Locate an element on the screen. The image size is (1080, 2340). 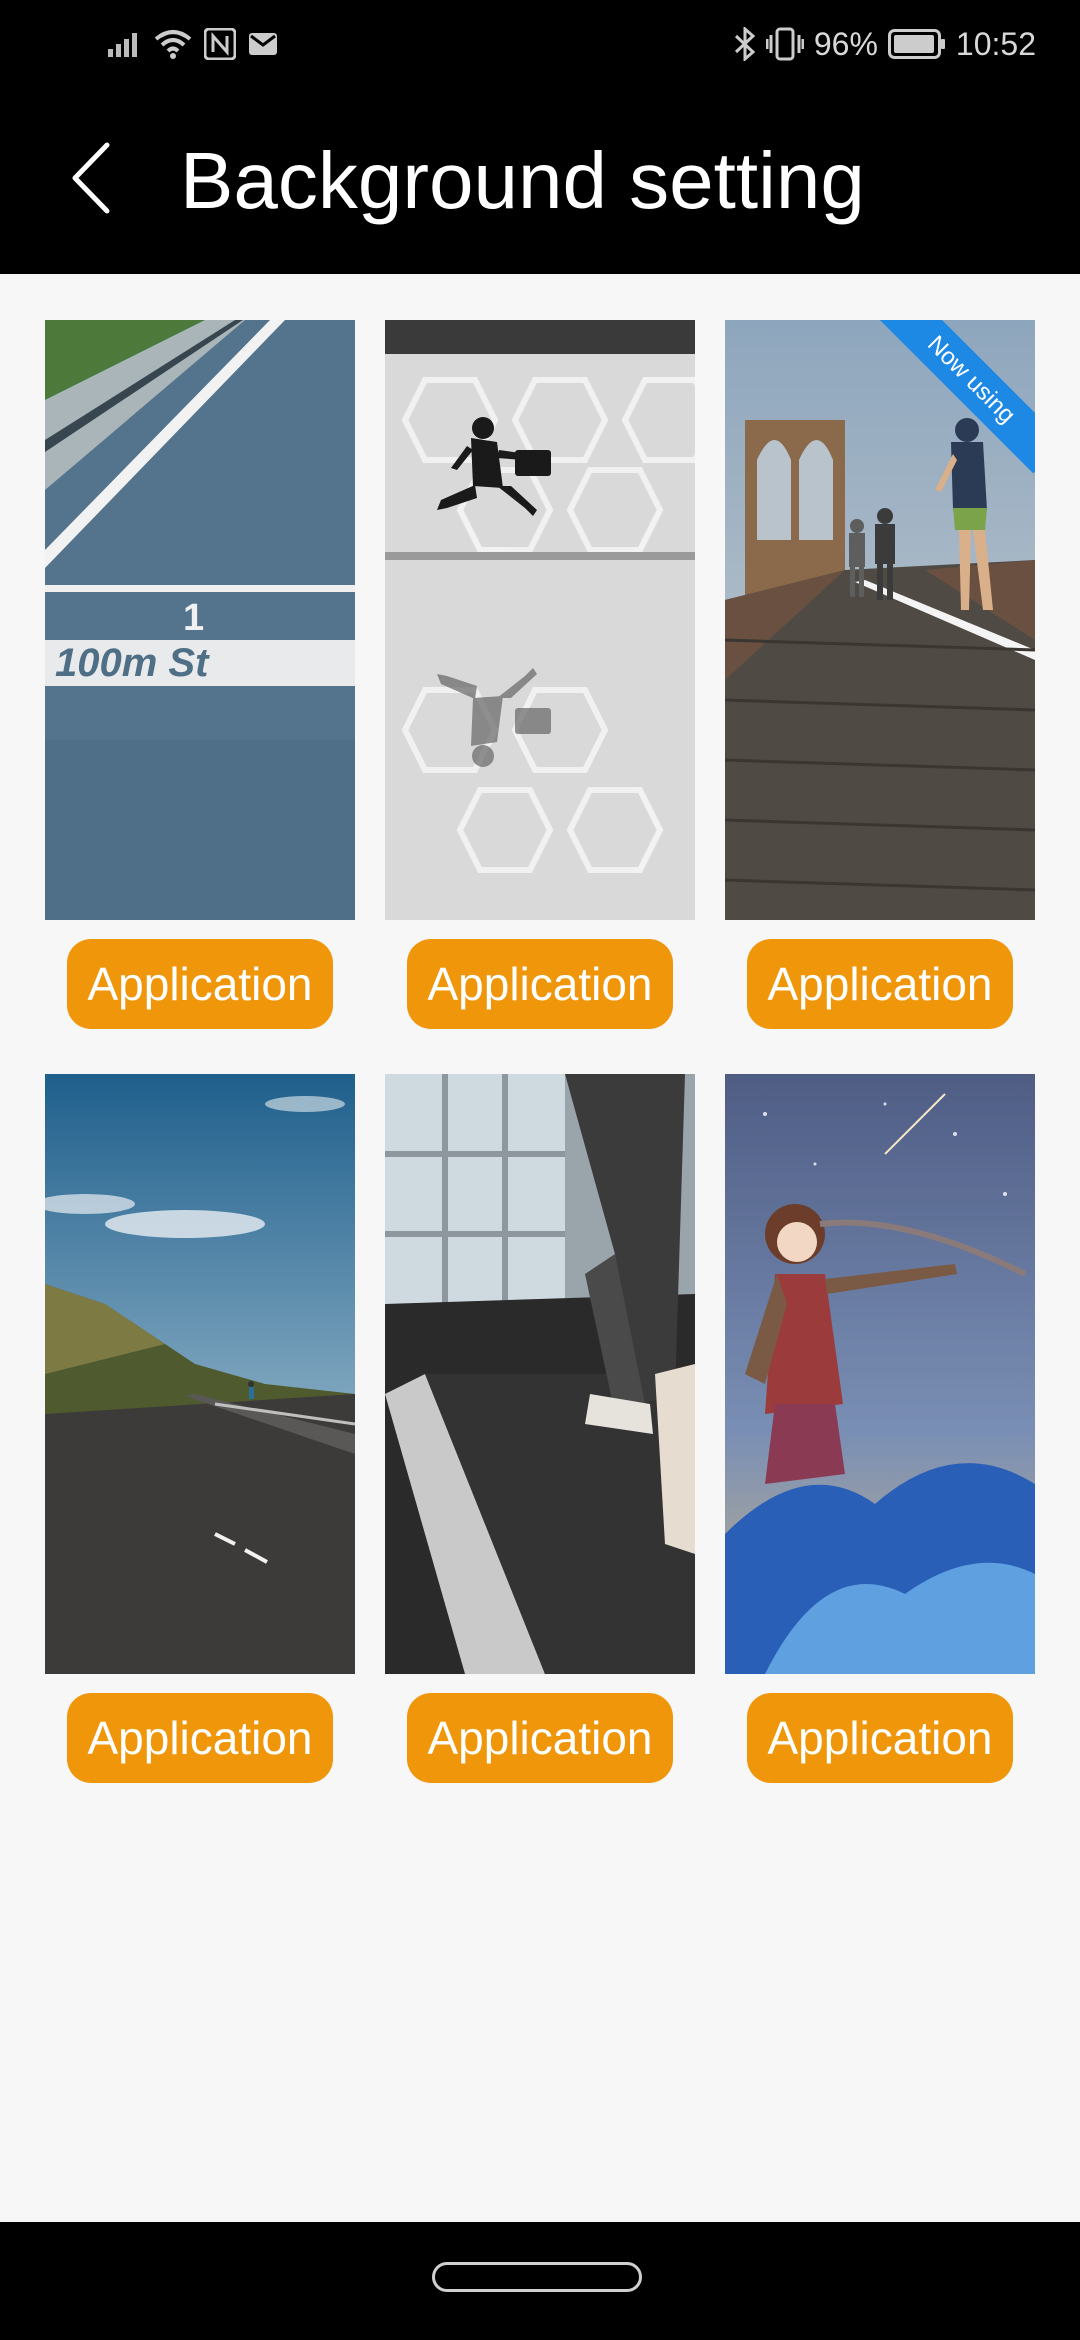
background-thumbnail-treadmill is located at coordinates (540, 1374).